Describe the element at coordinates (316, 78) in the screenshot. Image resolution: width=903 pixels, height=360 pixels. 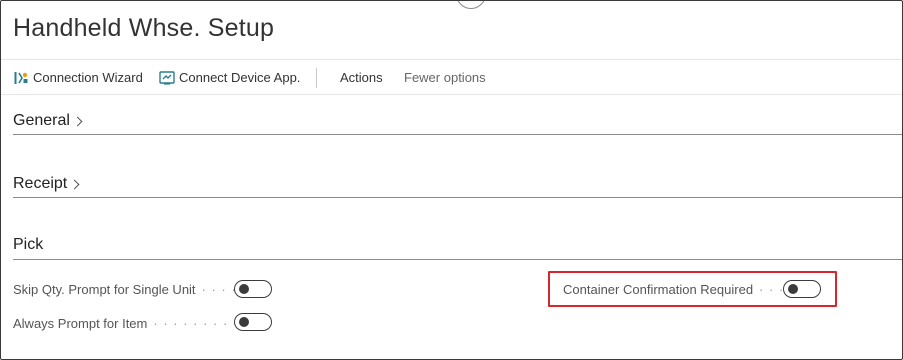
I see `actionbar-divider` at that location.